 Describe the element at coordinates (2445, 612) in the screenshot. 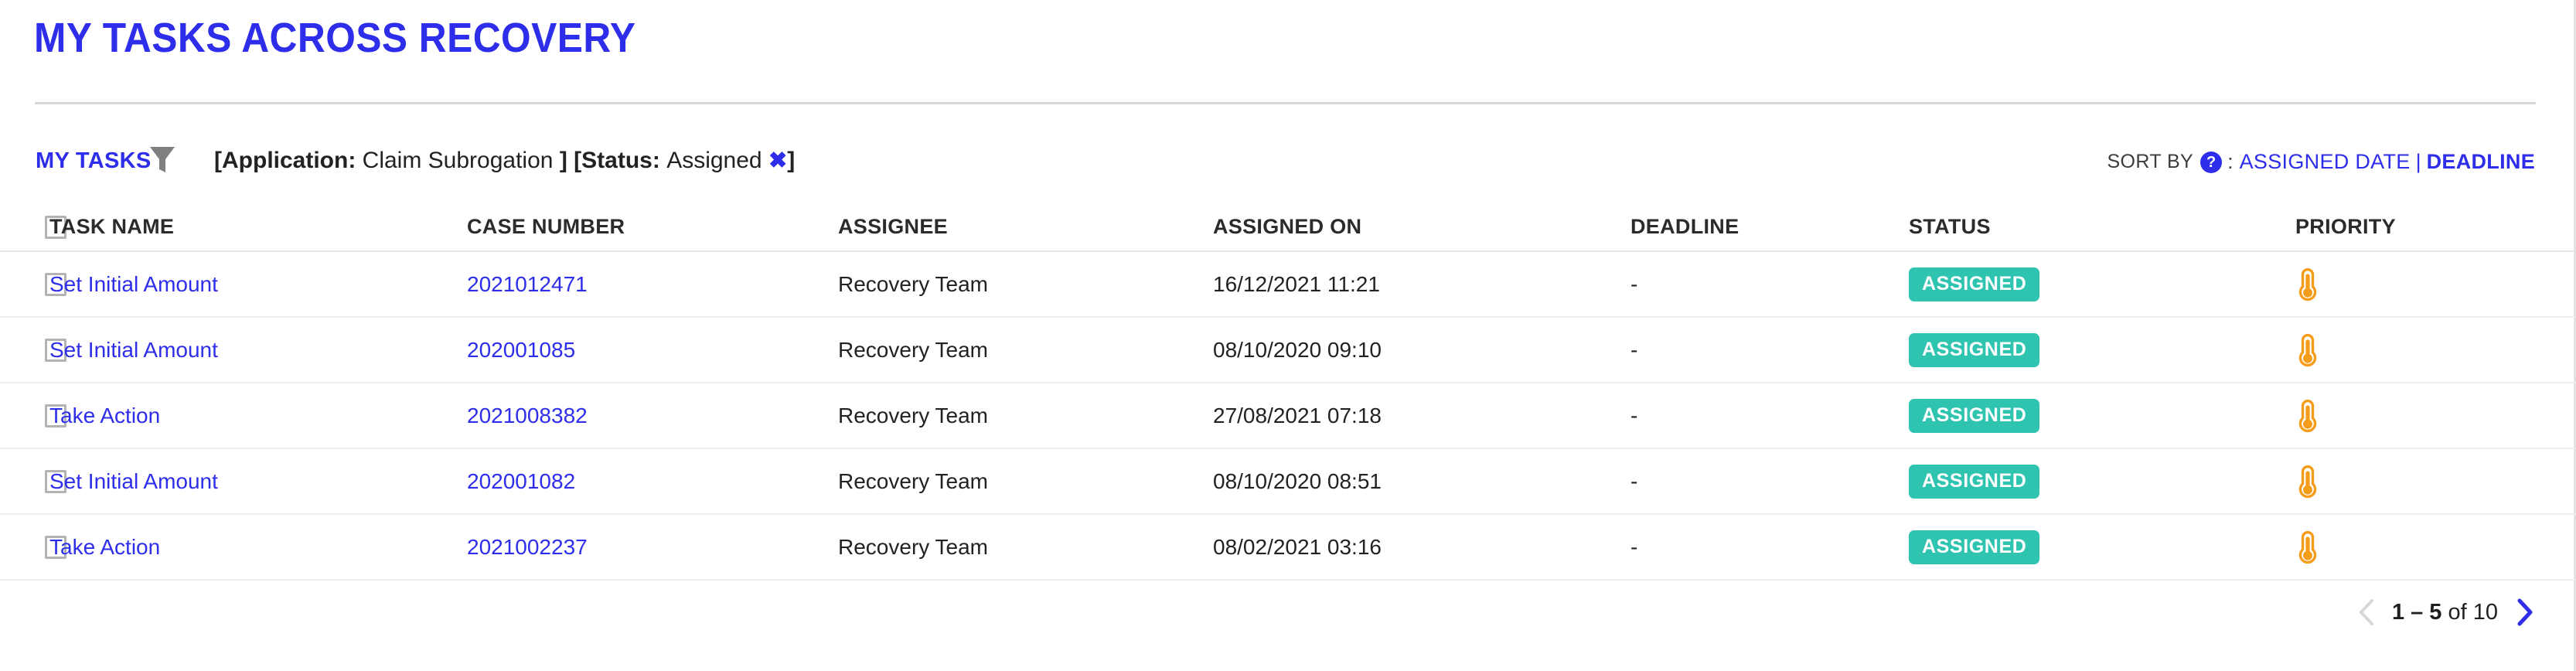

I see `pagination-summary: 1 – 5 of 10` at that location.